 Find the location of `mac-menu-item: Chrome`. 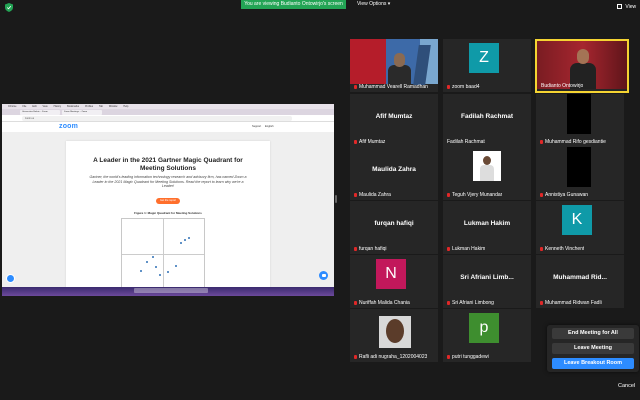

mac-menu-item: Chrome is located at coordinates (12, 106).